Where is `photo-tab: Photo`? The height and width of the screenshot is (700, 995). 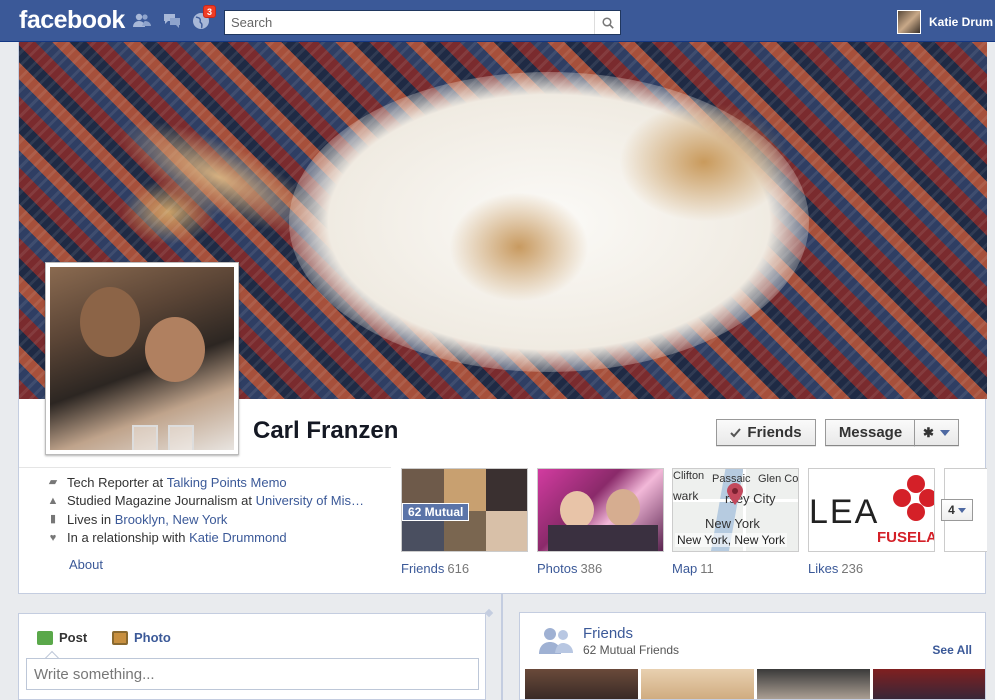 photo-tab: Photo is located at coordinates (141, 637).